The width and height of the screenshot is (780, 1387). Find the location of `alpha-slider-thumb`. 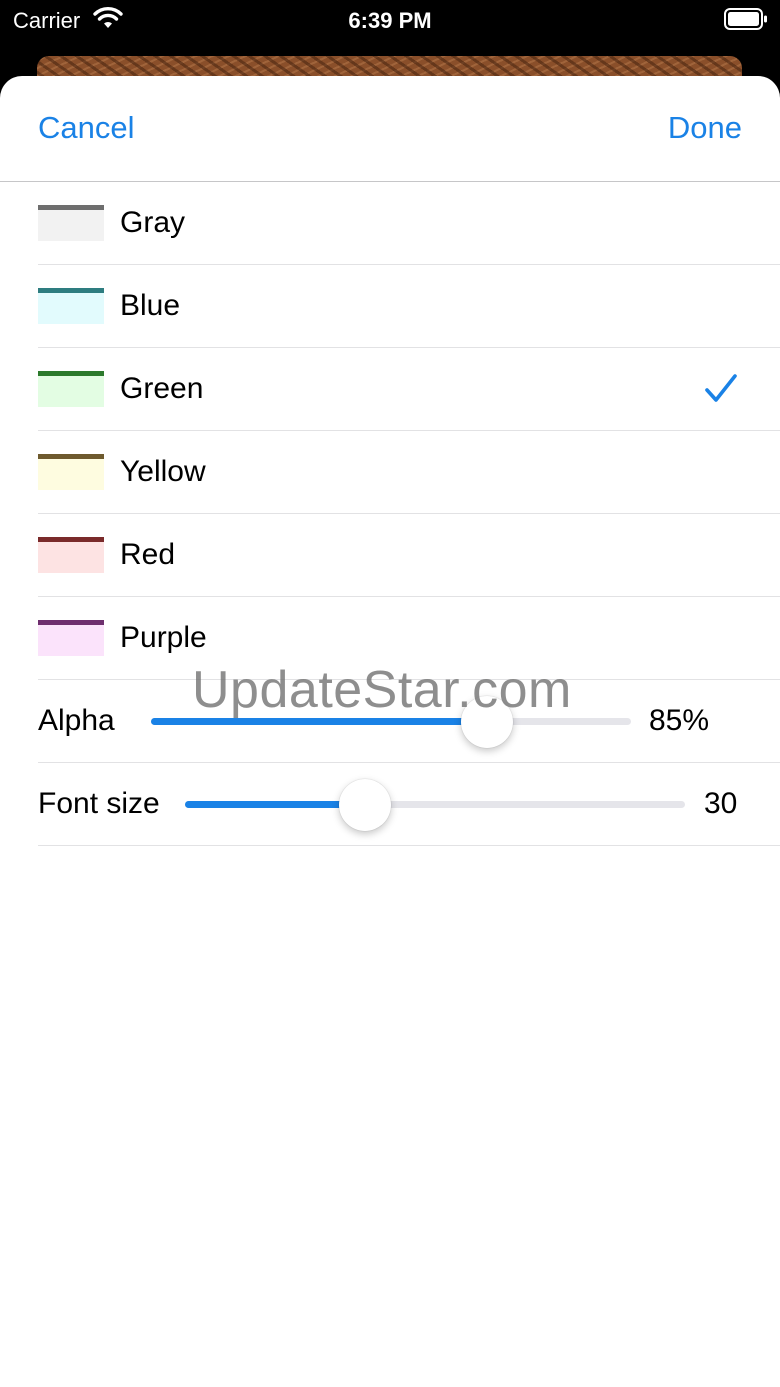

alpha-slider-thumb is located at coordinates (487, 722).